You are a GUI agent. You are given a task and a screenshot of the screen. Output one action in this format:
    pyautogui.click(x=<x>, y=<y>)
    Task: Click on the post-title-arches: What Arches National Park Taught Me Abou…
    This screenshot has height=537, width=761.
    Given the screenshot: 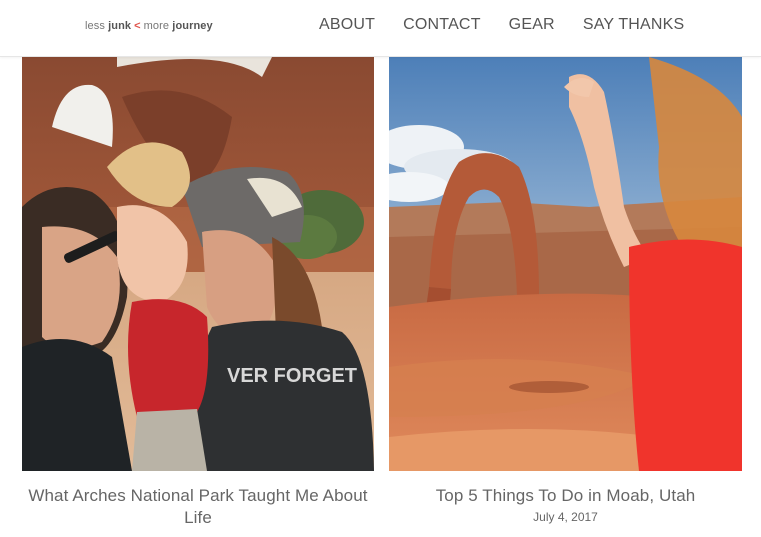 What is the action you would take?
    pyautogui.click(x=198, y=507)
    